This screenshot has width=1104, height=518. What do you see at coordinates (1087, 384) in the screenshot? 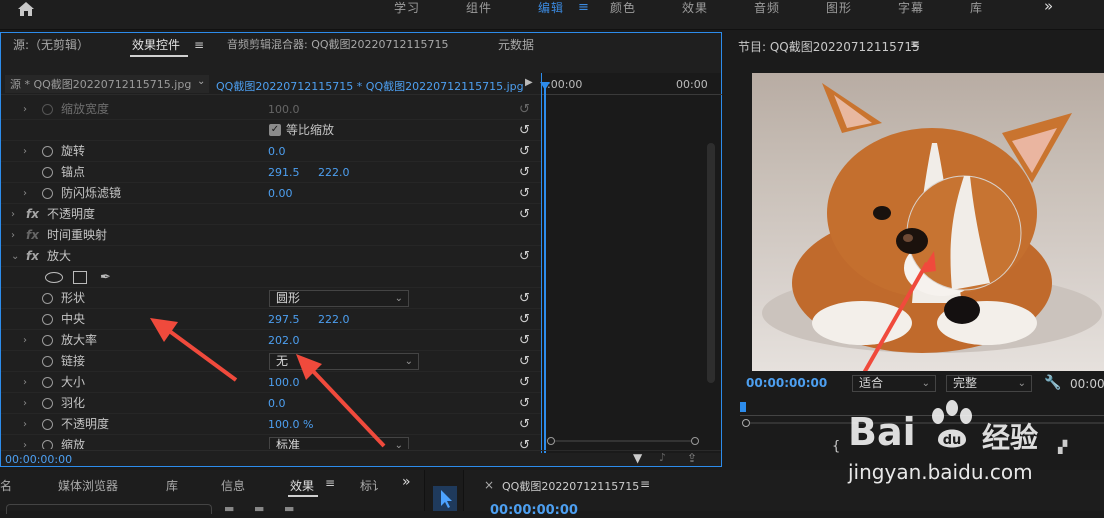
I see `program-timecode-right: 00:00` at bounding box center [1087, 384].